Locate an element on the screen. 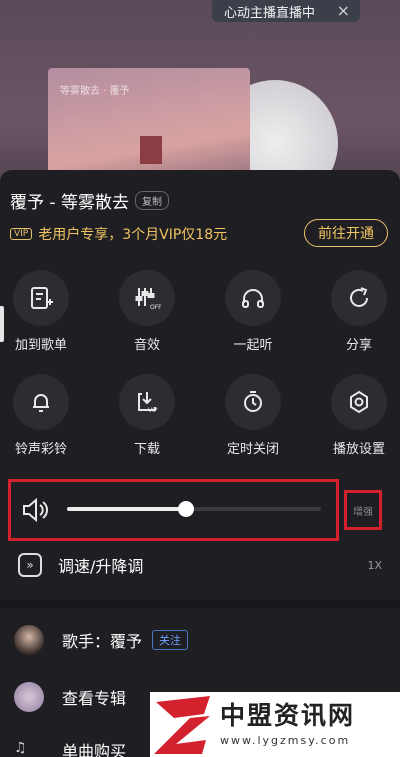  ringtone-button: 铃声彩铃 is located at coordinates (41, 415).